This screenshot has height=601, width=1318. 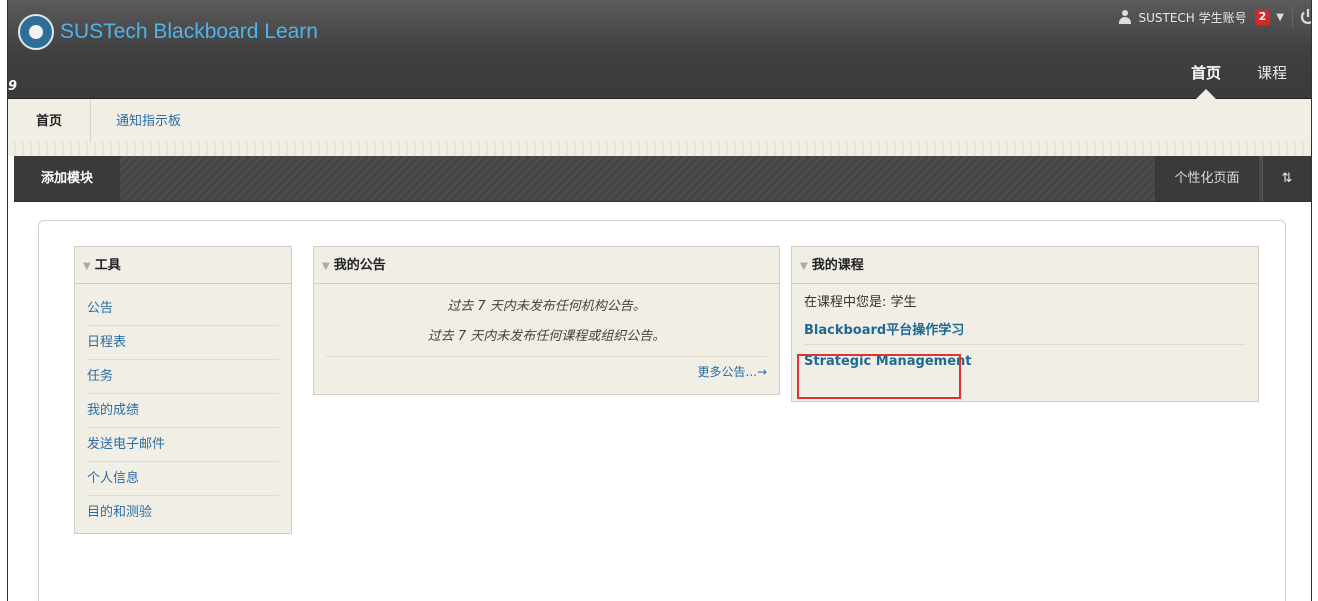 I want to click on highlight-annotation-box, so click(x=879, y=376).